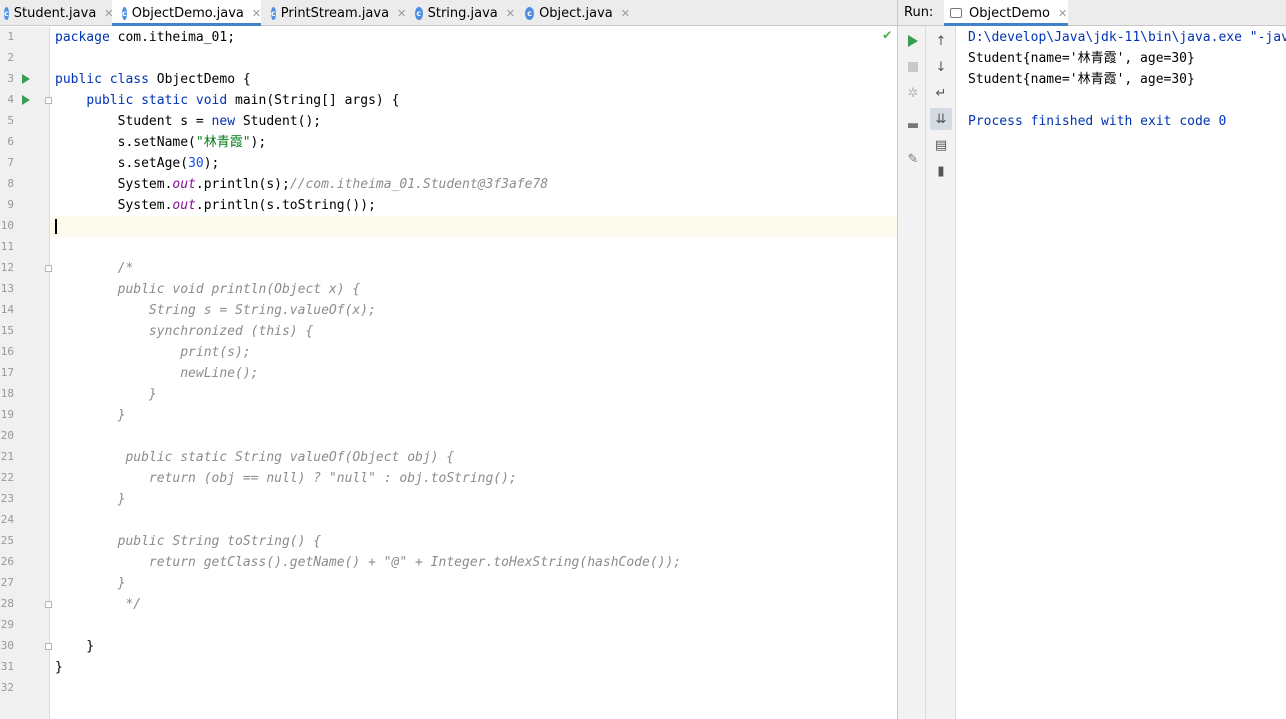 Image resolution: width=1286 pixels, height=719 pixels. I want to click on line-number: 31, so click(7, 666).